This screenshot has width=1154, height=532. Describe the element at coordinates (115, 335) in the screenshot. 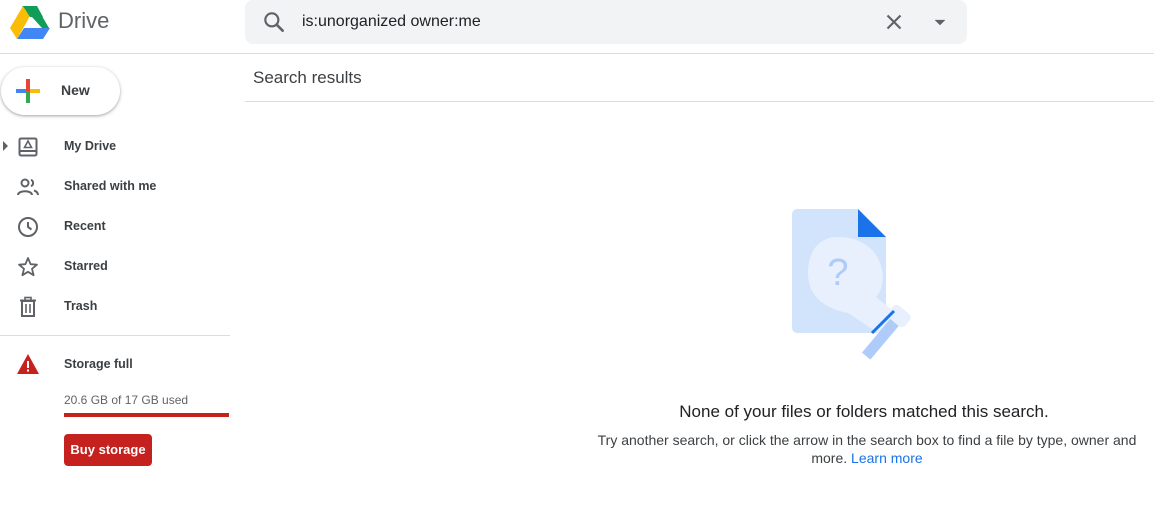

I see `sidebar-divider` at that location.